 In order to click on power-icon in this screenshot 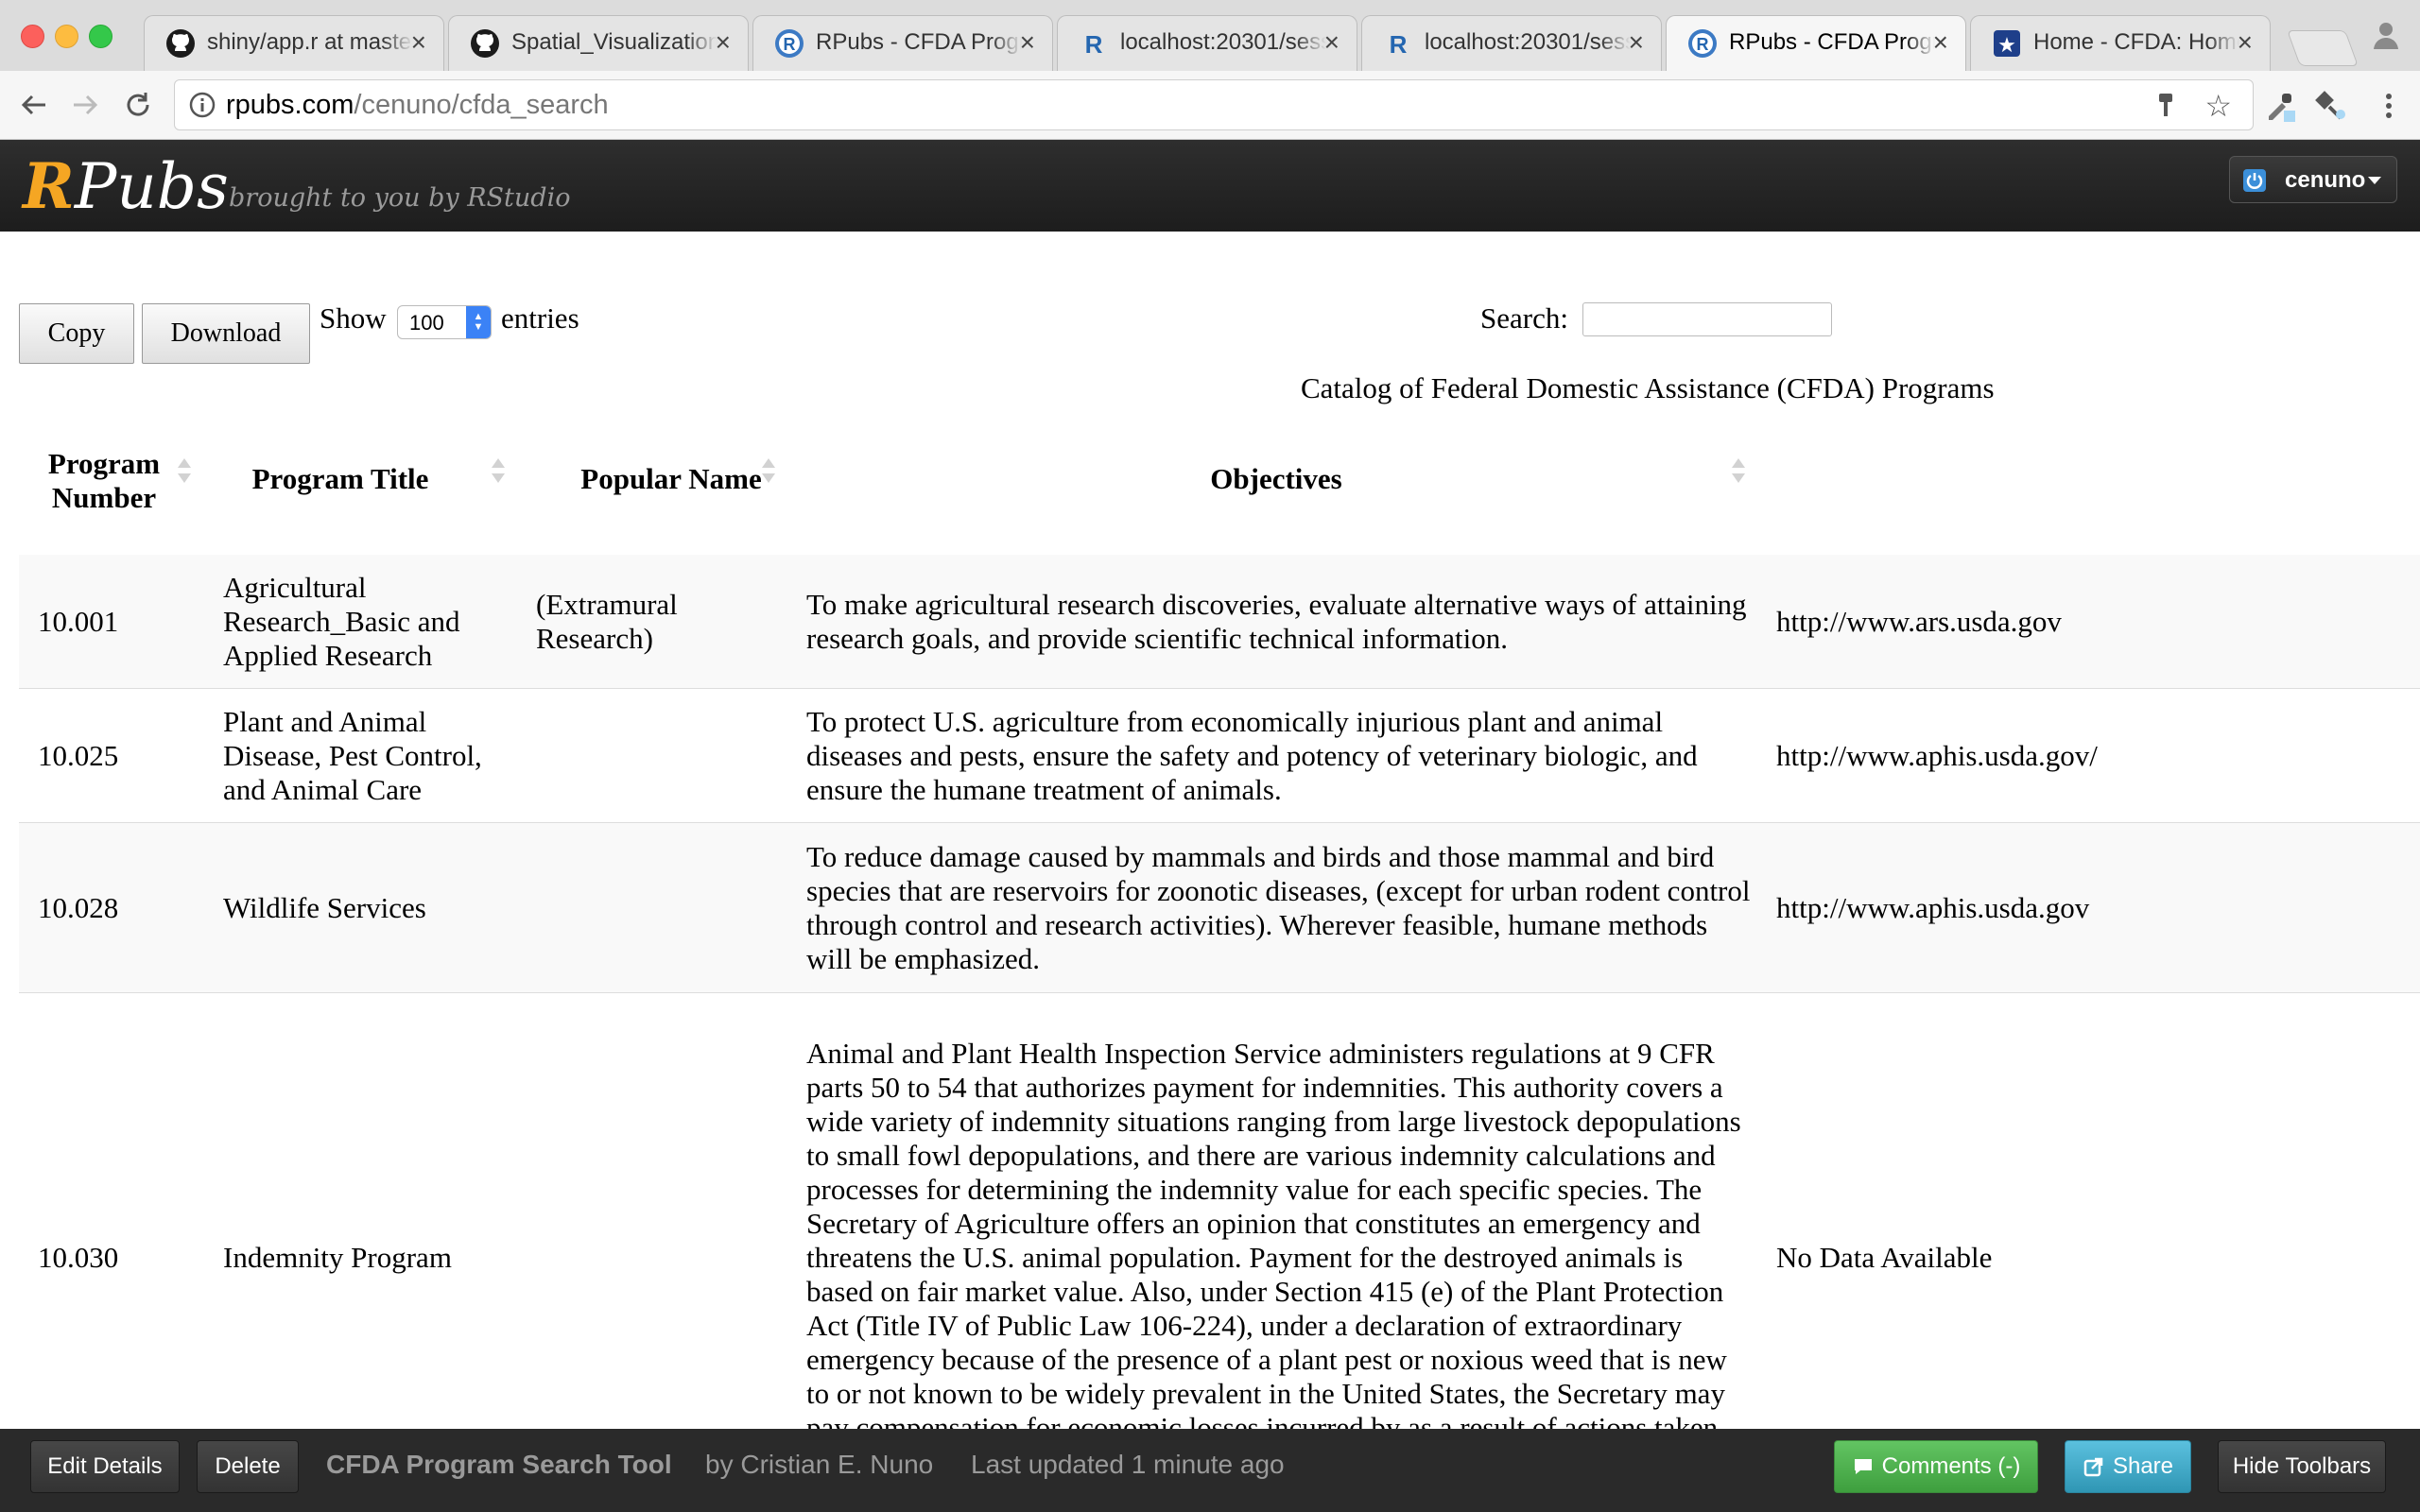, I will do `click(2254, 180)`.